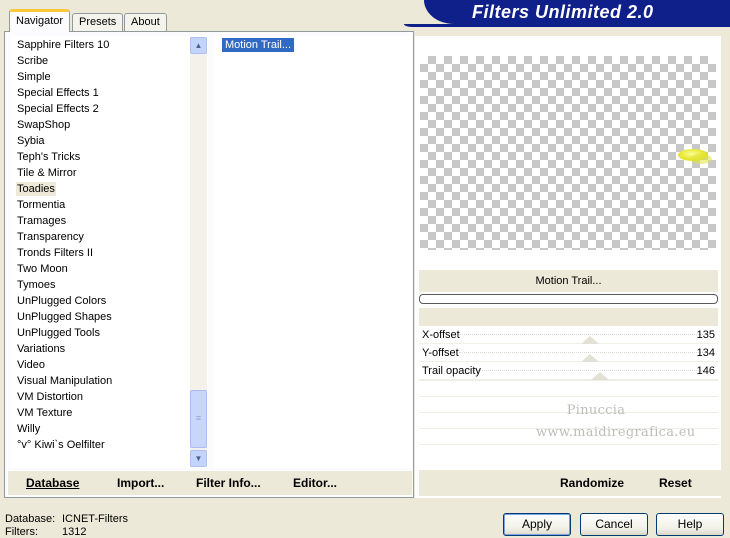 Image resolution: width=730 pixels, height=538 pixels. I want to click on tab-presets: Presets, so click(98, 22).